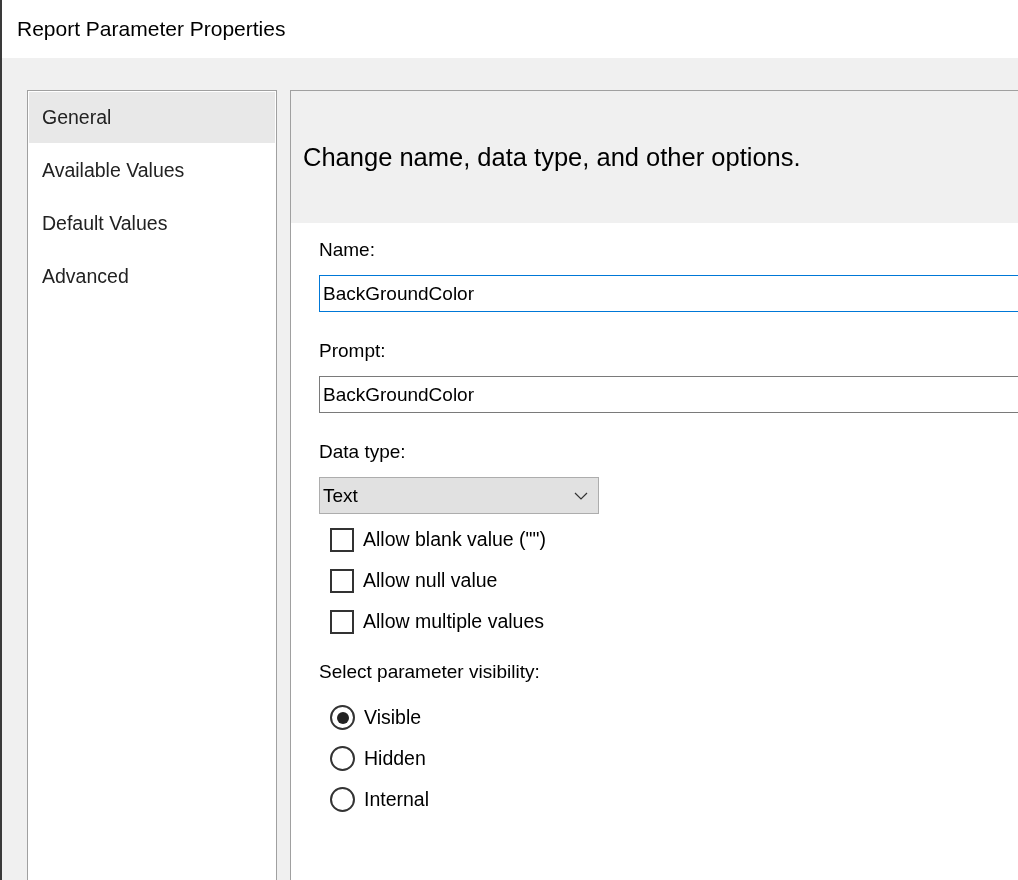  I want to click on field-label: Select parameter visibility:, so click(430, 672).